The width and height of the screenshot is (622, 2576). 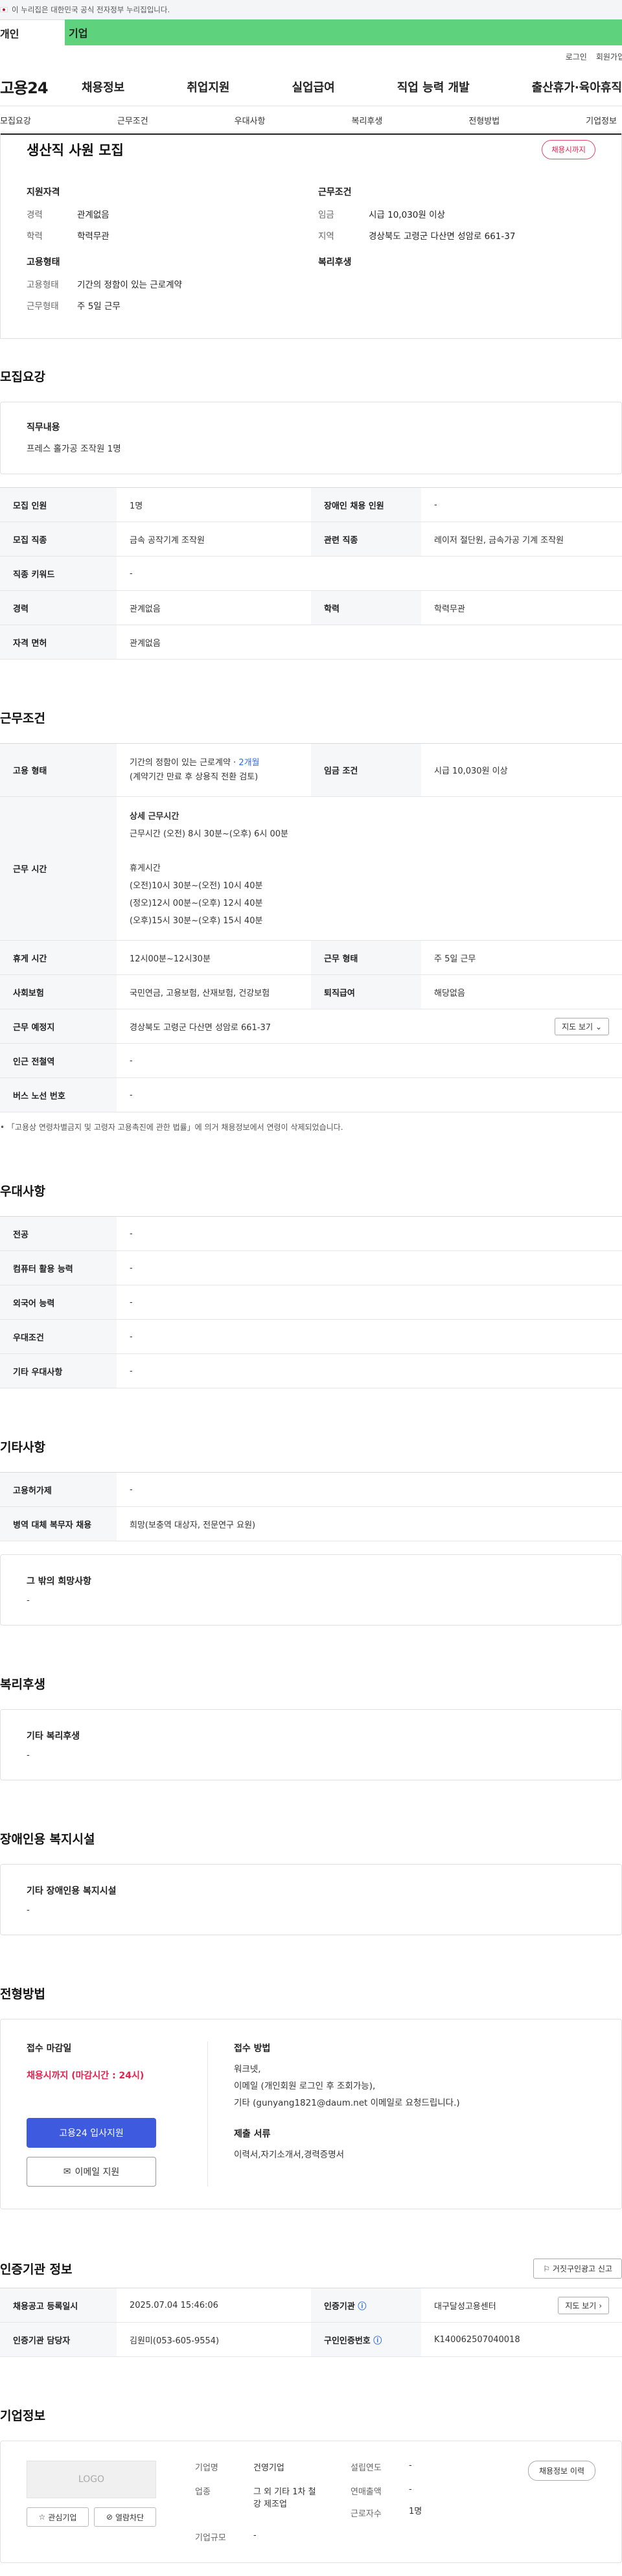 I want to click on anchor-apply: 전형방법, so click(x=484, y=120).